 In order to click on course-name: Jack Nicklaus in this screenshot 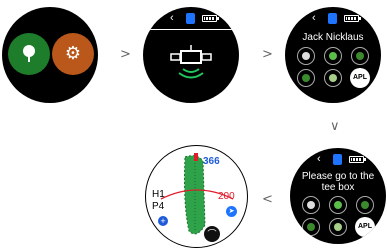, I will do `click(333, 37)`.